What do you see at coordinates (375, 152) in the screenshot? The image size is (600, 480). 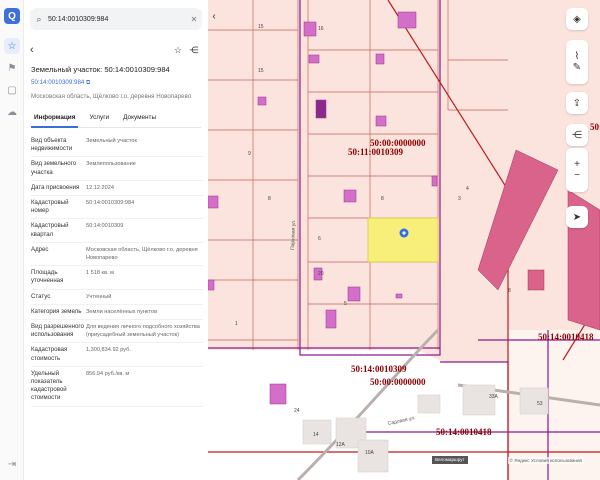 I see `quarter-label: 50:11:0010309` at bounding box center [375, 152].